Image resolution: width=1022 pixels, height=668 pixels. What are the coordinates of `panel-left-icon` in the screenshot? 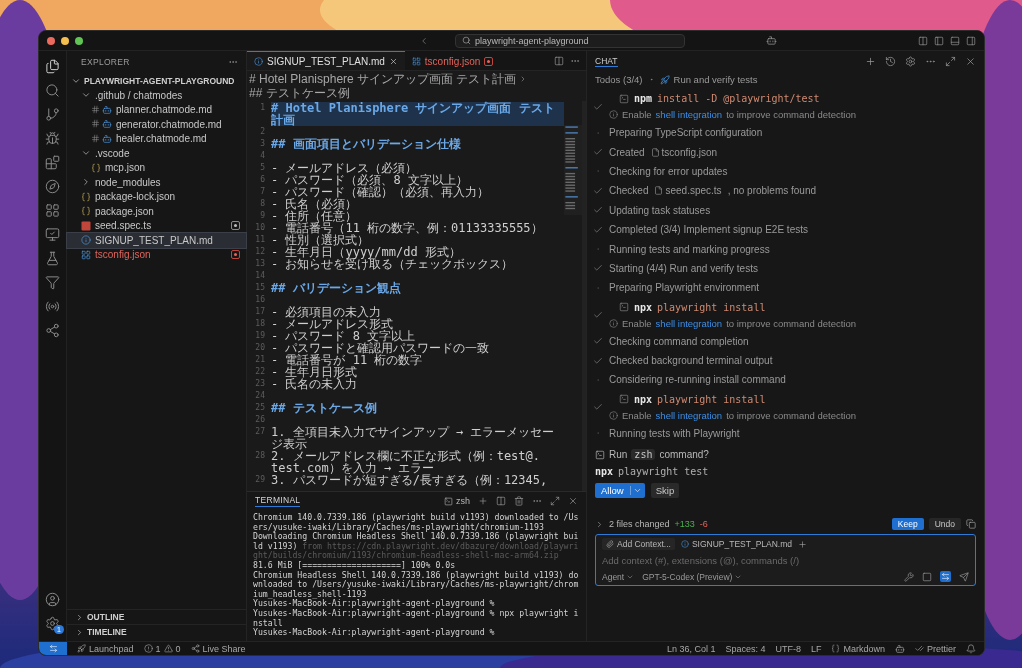 It's located at (939, 40).